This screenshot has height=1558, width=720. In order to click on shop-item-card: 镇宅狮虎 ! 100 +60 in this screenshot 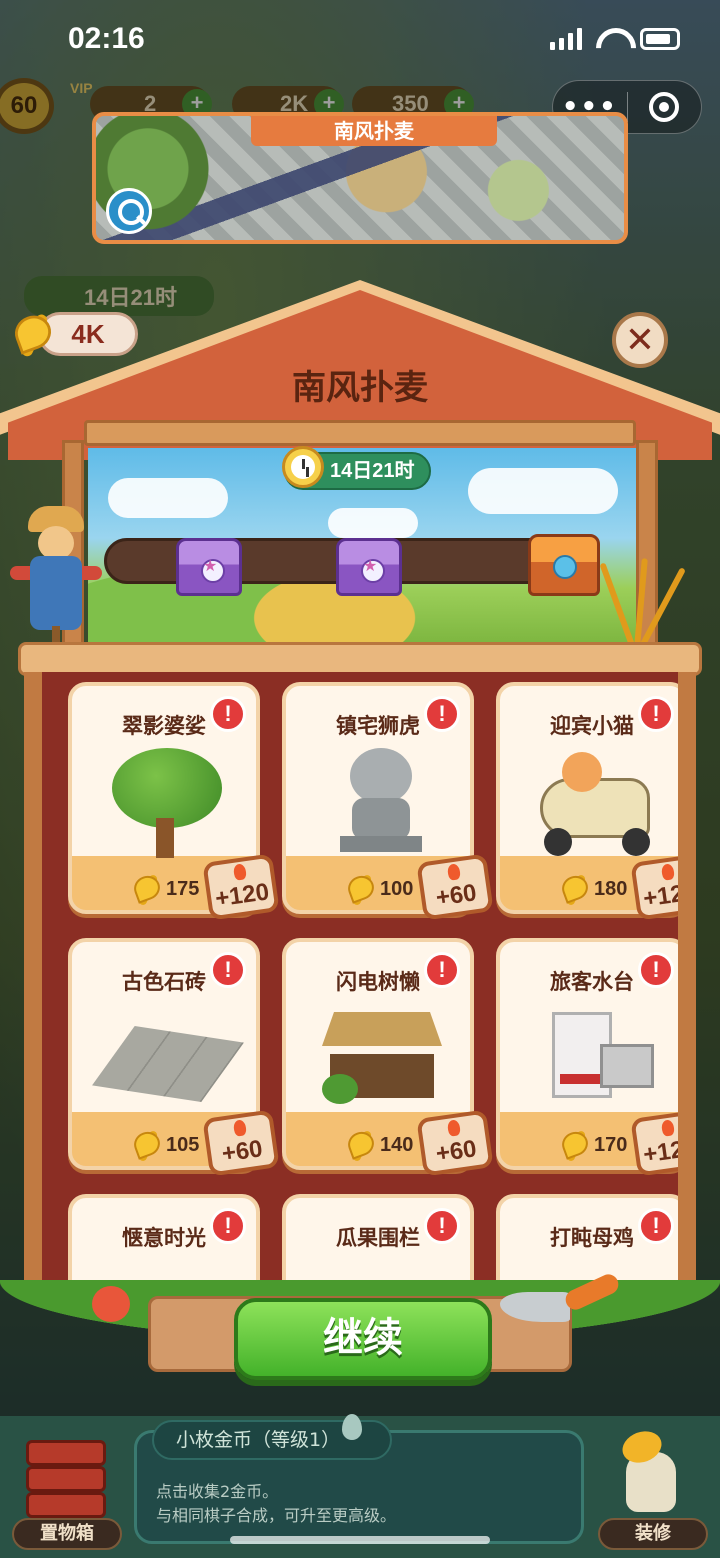, I will do `click(388, 801)`.